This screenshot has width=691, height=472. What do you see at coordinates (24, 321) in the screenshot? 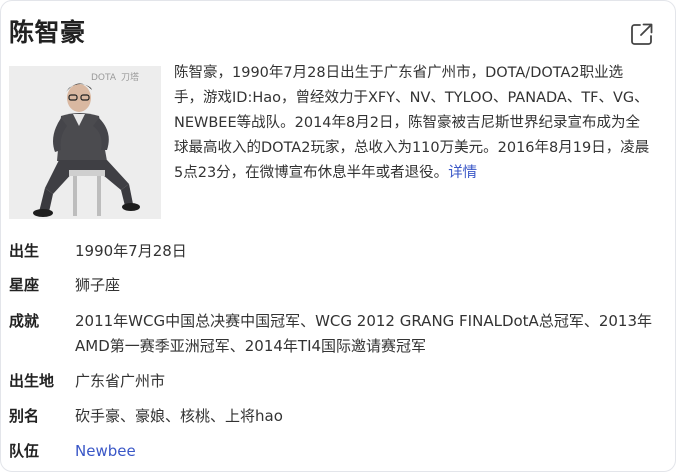
I see `fact-label: 成就` at bounding box center [24, 321].